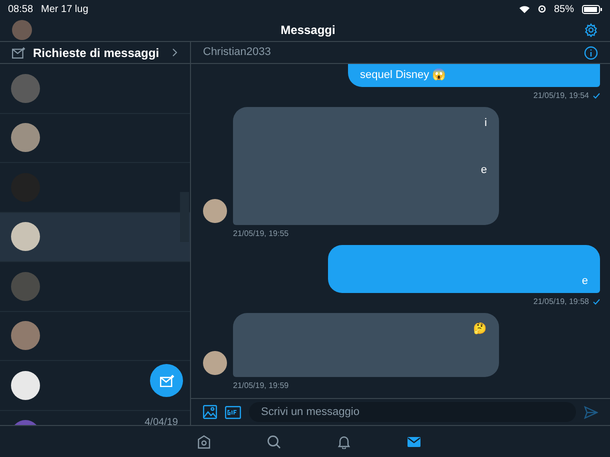 This screenshot has height=457, width=610. I want to click on battery-icon, so click(592, 9).